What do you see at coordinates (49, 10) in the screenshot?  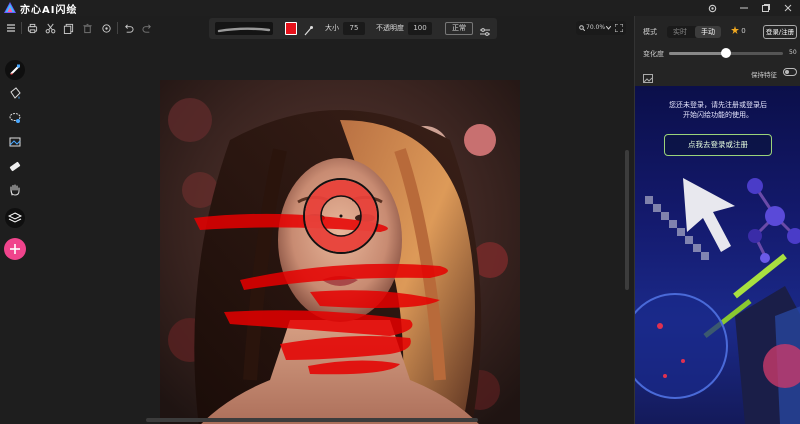 I see `app-title: 亦心AI闪绘` at bounding box center [49, 10].